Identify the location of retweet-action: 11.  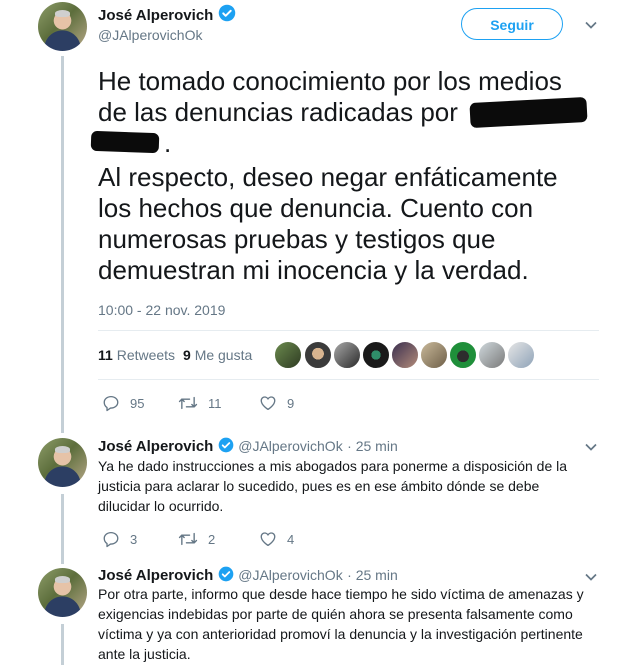
(200, 403).